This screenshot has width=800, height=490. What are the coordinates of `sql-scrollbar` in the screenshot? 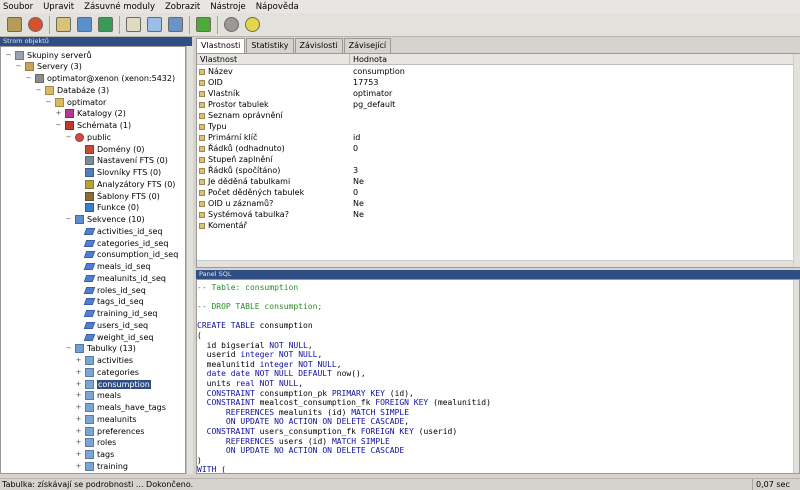 It's located at (796, 376).